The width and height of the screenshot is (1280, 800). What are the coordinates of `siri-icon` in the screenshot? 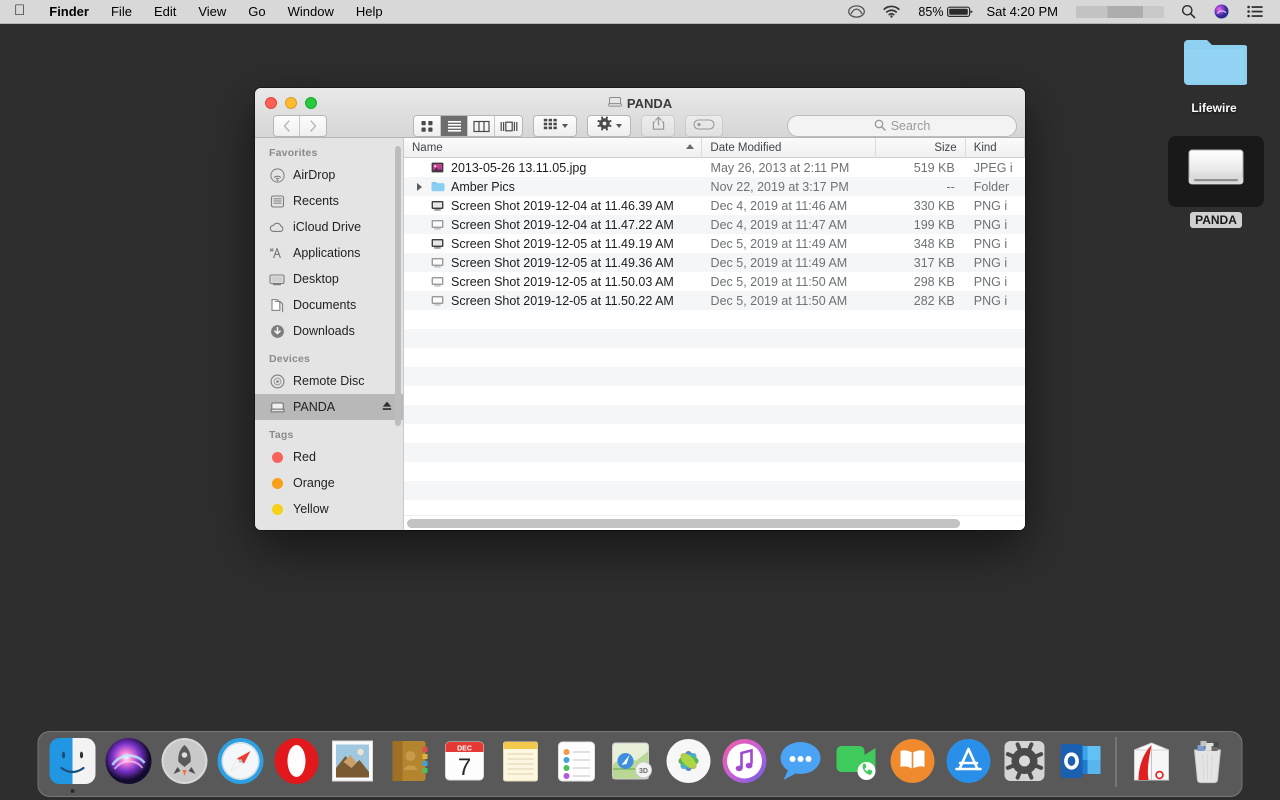 It's located at (1221, 12).